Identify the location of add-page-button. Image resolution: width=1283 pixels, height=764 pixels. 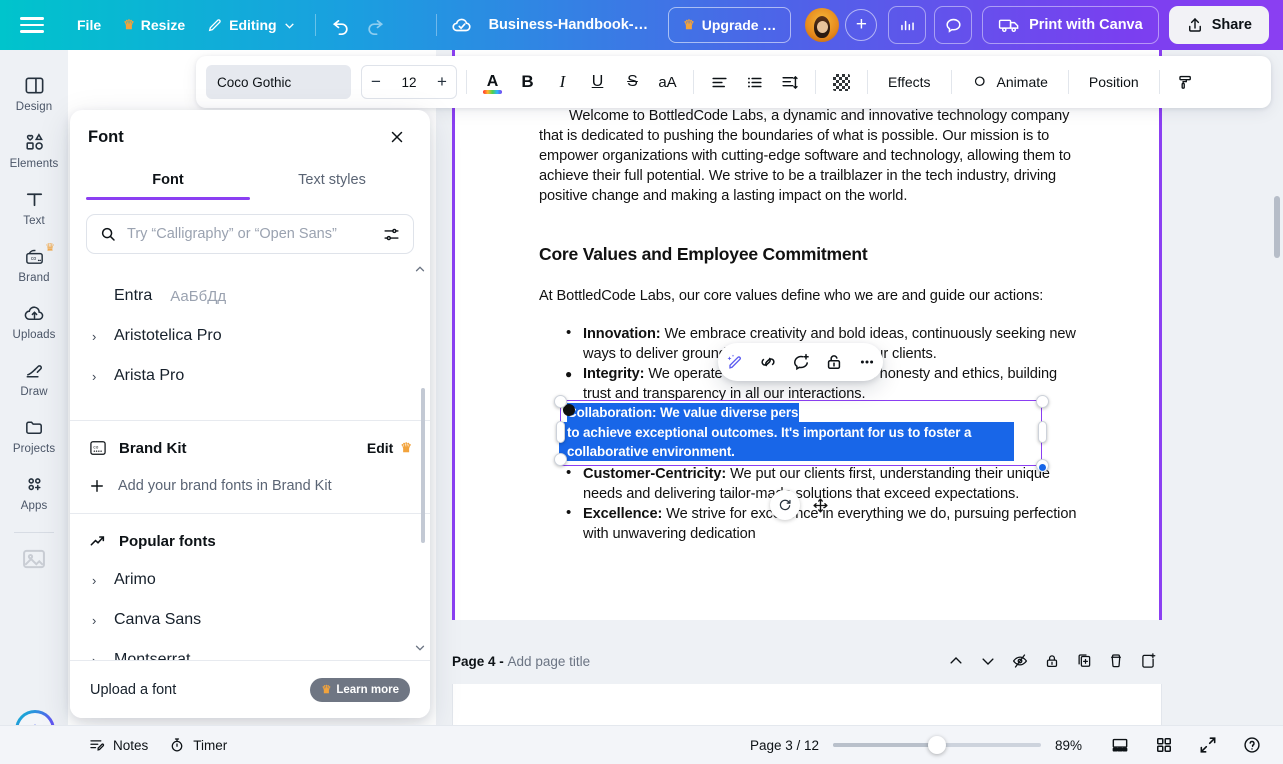
(1148, 661).